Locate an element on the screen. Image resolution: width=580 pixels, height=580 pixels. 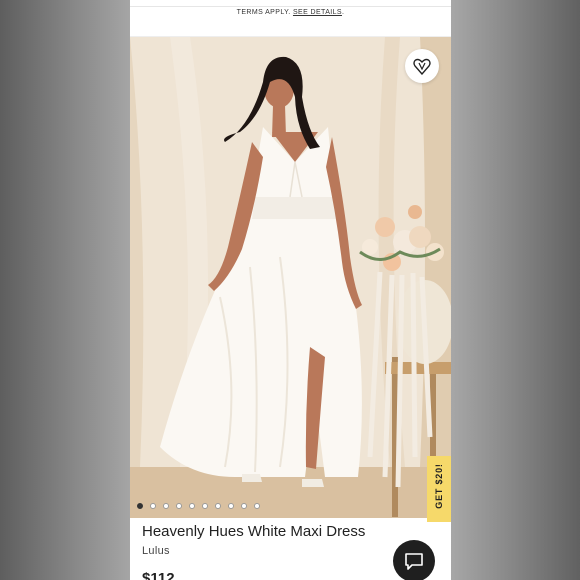
get-offer-tab: GET $20! is located at coordinates (439, 489).